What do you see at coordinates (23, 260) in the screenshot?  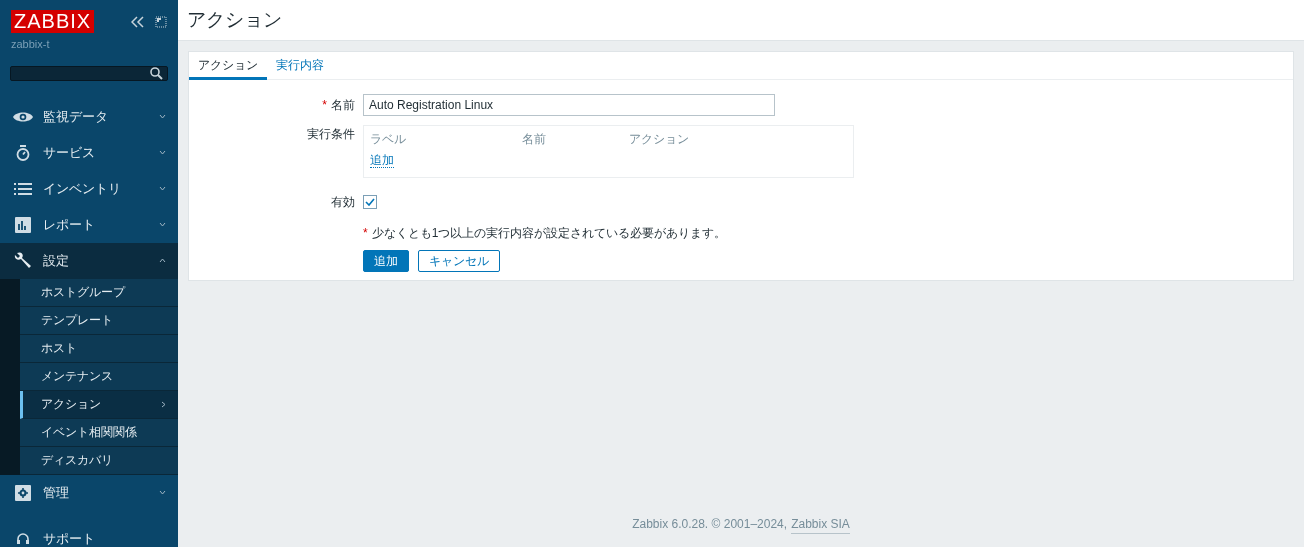 I see `wrench-icon` at bounding box center [23, 260].